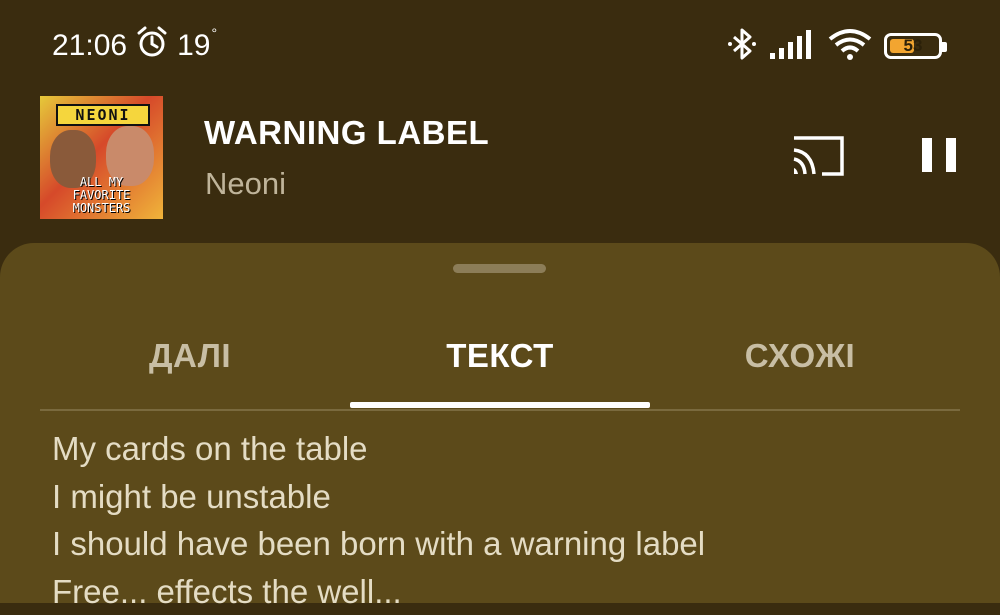 The width and height of the screenshot is (1000, 615). What do you see at coordinates (134, 46) in the screenshot?
I see `status-left: 21:06 19 °` at bounding box center [134, 46].